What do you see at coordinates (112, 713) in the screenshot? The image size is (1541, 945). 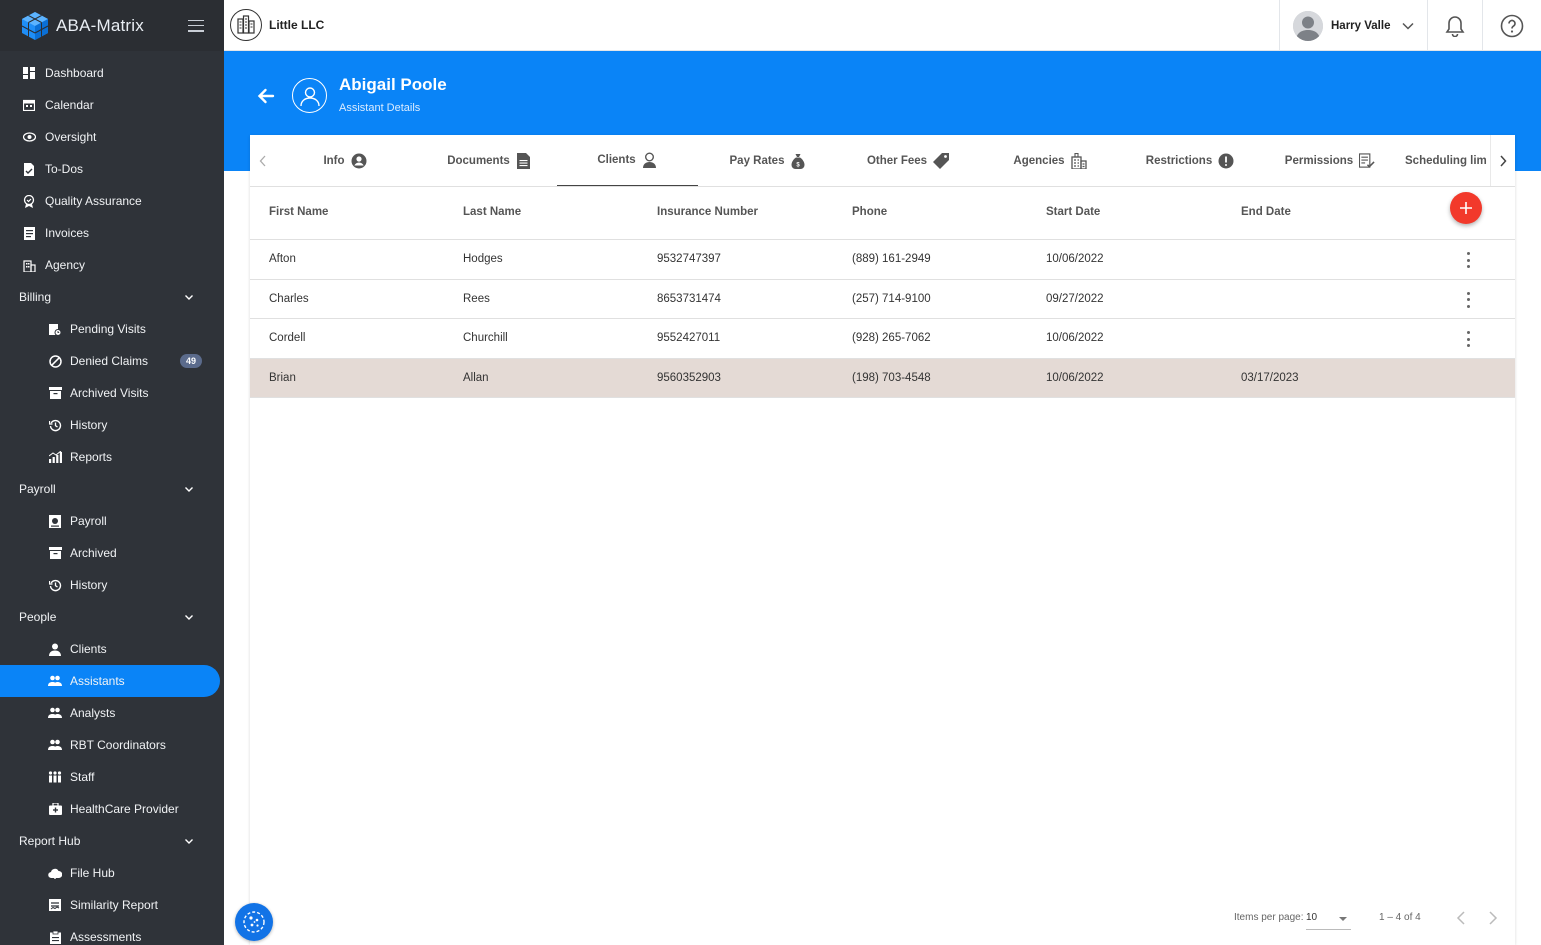 I see `sidebar-item-analysts: Analysts` at bounding box center [112, 713].